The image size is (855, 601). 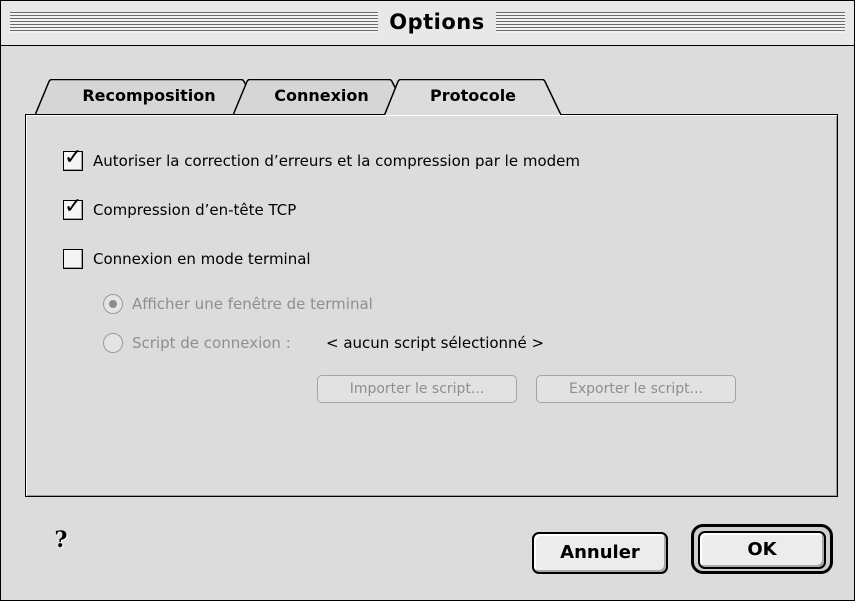 What do you see at coordinates (437, 22) in the screenshot?
I see `window-title: Options` at bounding box center [437, 22].